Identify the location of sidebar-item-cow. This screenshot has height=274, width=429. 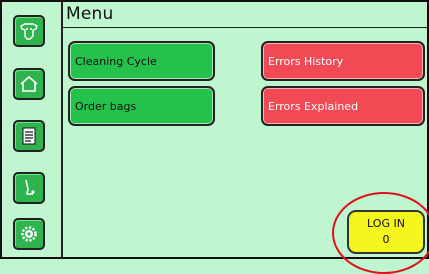
(29, 31).